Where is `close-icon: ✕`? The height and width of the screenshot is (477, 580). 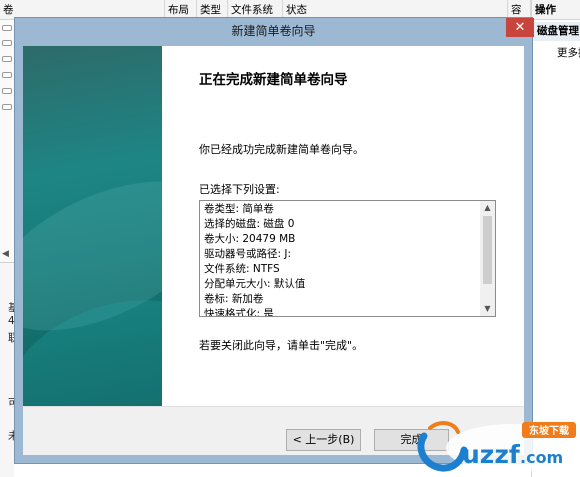
close-icon: ✕ is located at coordinates (520, 27).